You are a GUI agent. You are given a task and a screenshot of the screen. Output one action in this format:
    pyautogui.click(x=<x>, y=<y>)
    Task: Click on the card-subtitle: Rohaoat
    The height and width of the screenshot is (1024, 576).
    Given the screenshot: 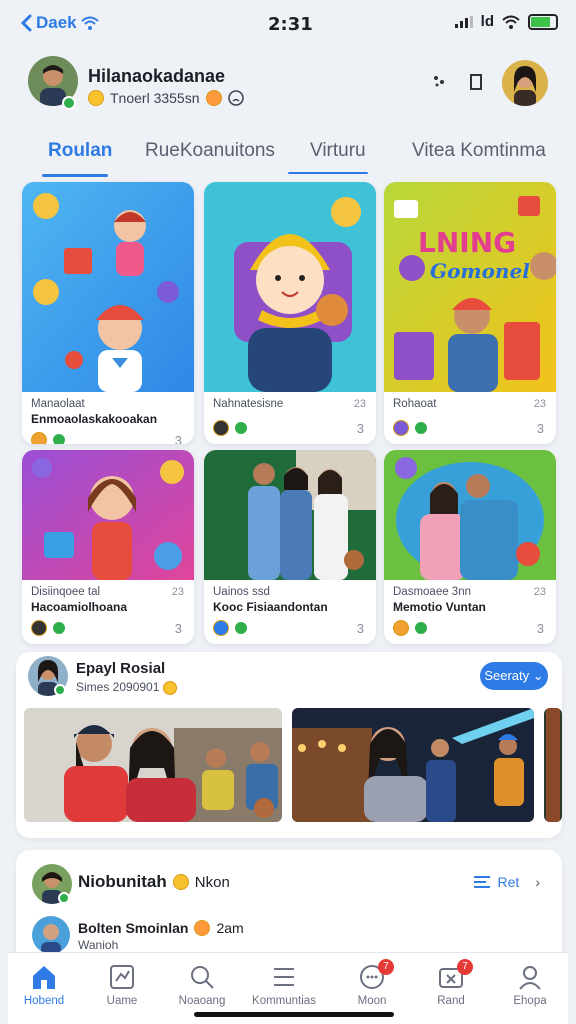 What is the action you would take?
    pyautogui.click(x=415, y=404)
    